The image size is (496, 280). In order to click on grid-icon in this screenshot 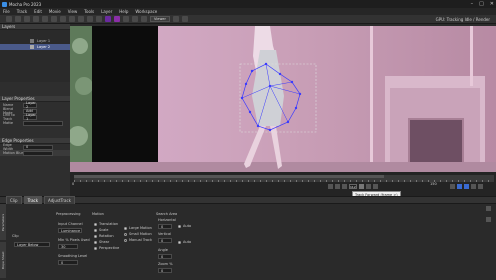, I will do `click(144, 19)`.